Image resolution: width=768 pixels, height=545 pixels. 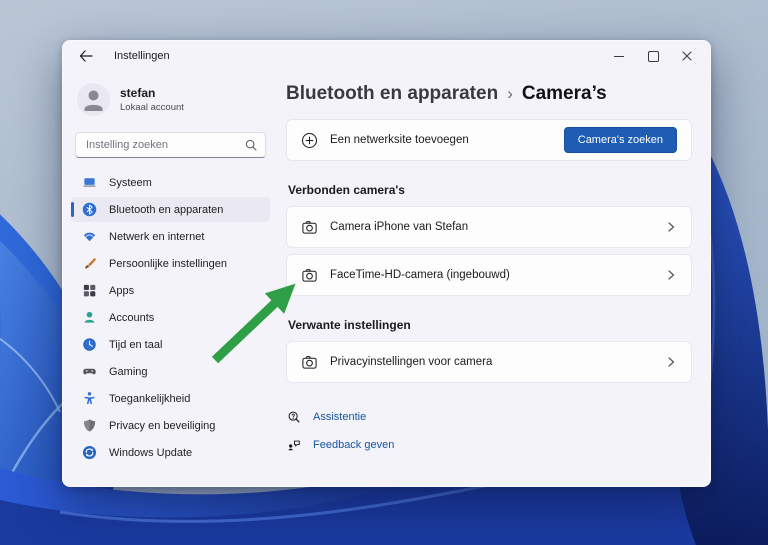 I want to click on active-accent-bar, so click(x=72, y=209).